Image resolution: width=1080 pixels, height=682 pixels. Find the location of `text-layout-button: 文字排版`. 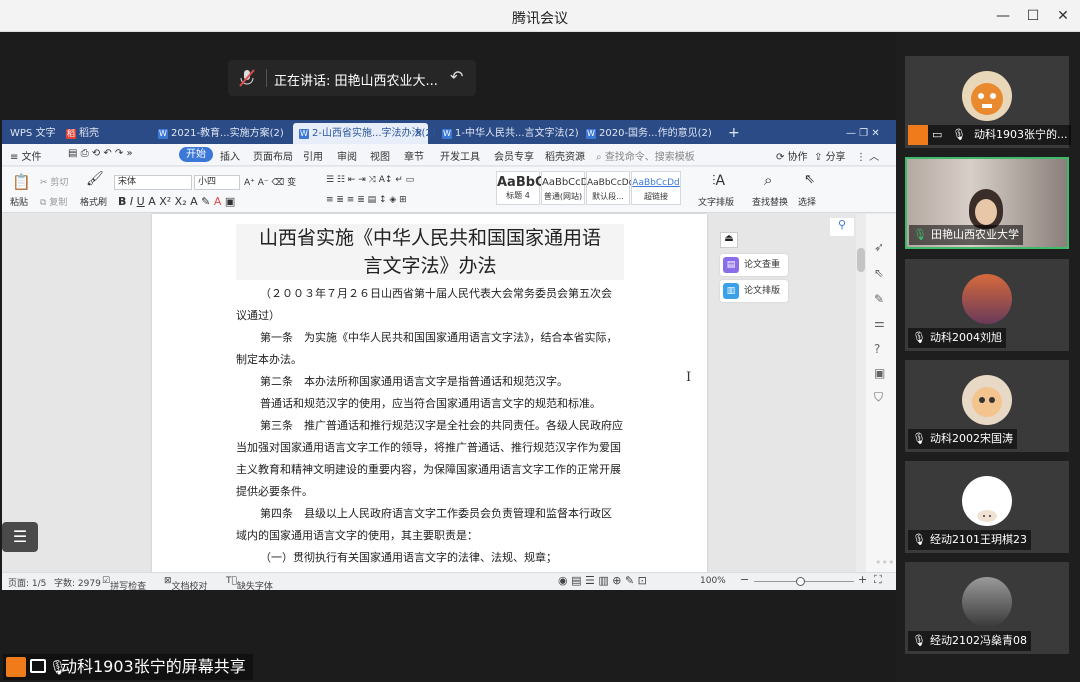

text-layout-button: 文字排版 is located at coordinates (716, 201).